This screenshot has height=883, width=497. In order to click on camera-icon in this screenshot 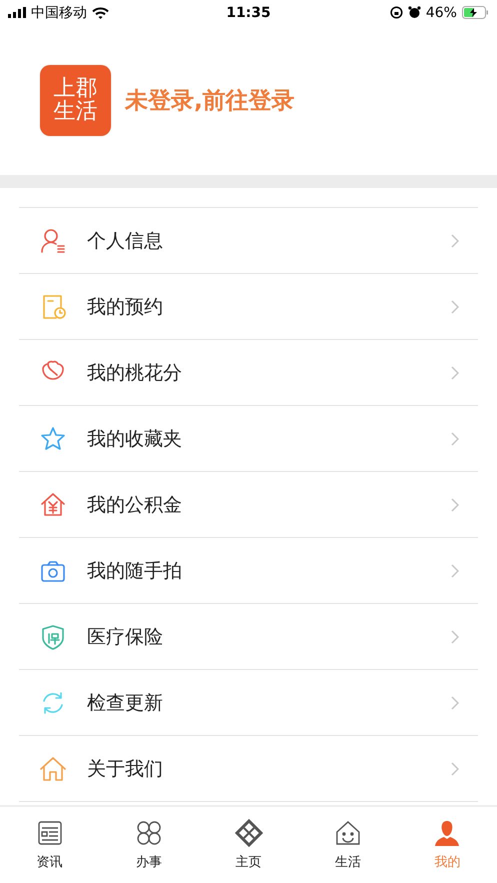, I will do `click(53, 571)`.